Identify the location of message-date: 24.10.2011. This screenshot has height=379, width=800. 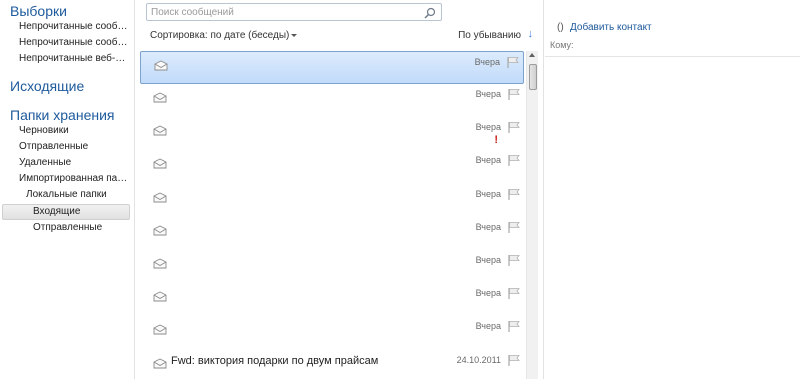
(478, 360).